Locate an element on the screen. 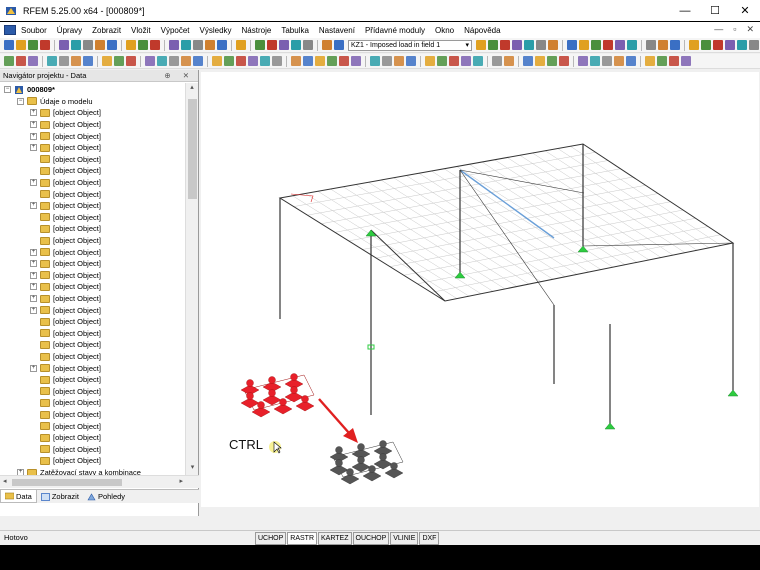  menu-vysledky: Výsledky is located at coordinates (216, 30).